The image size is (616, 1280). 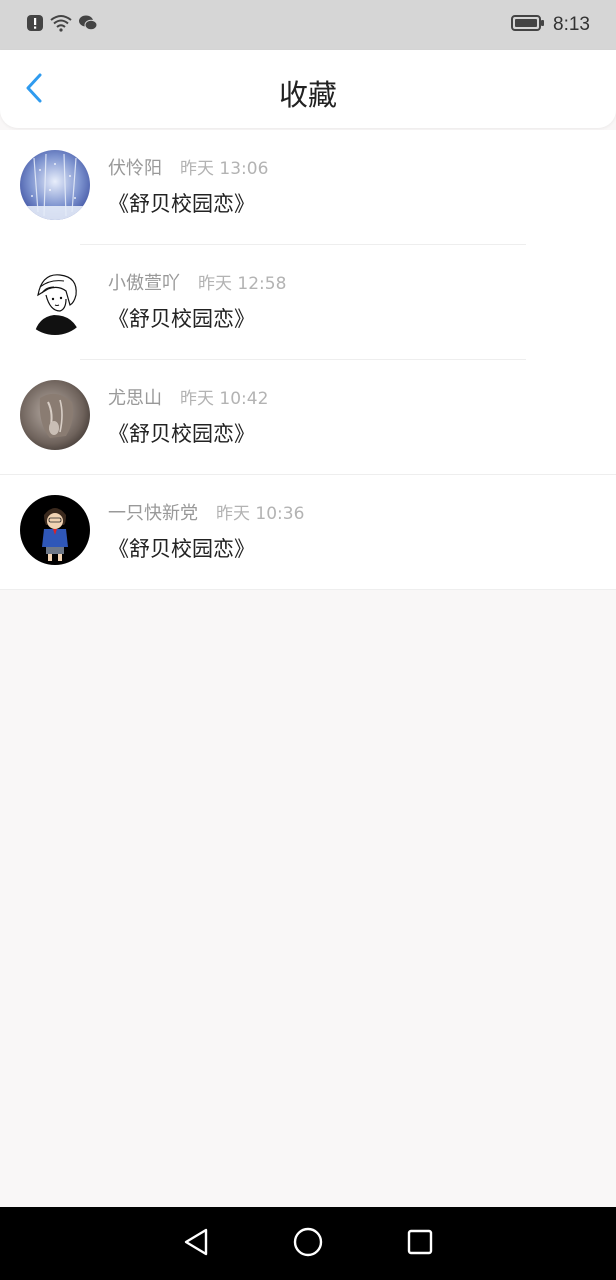 I want to click on username: 尤思山, so click(x=135, y=398).